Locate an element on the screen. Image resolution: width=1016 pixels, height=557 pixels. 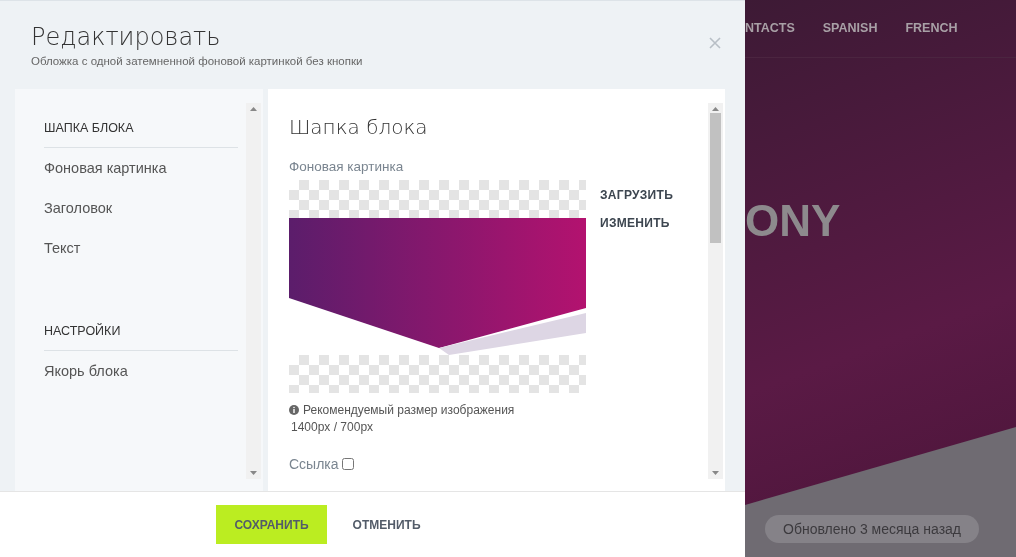
cancel-button: ОТМЕНИТЬ is located at coordinates (386, 524).